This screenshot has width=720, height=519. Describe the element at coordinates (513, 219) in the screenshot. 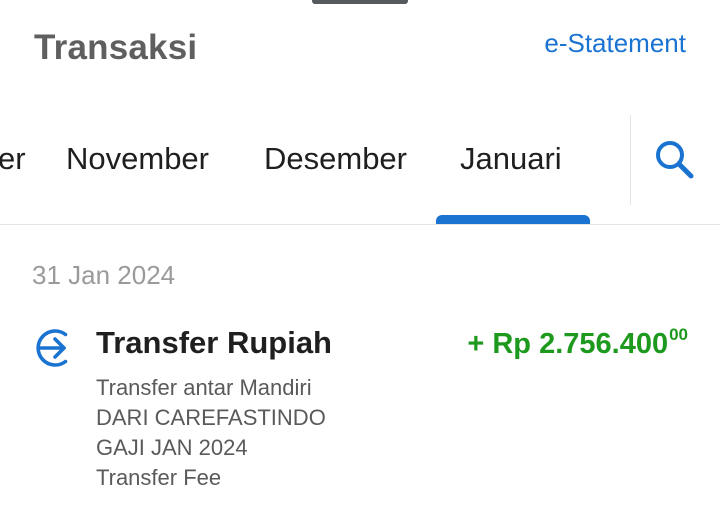

I see `active-tab-indicator` at that location.